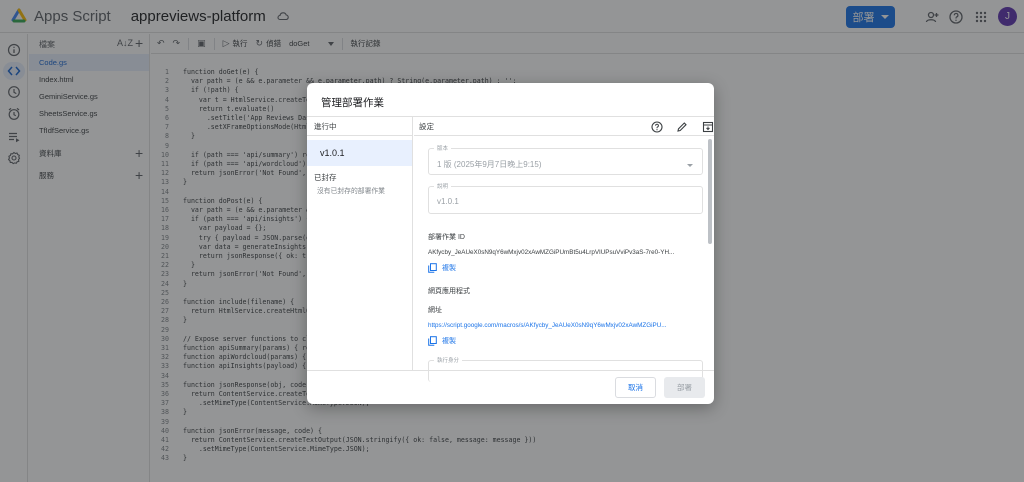 Image resolution: width=1024 pixels, height=482 pixels. Describe the element at coordinates (352, 103) in the screenshot. I see `dialog-title: 管理部署作業` at that location.